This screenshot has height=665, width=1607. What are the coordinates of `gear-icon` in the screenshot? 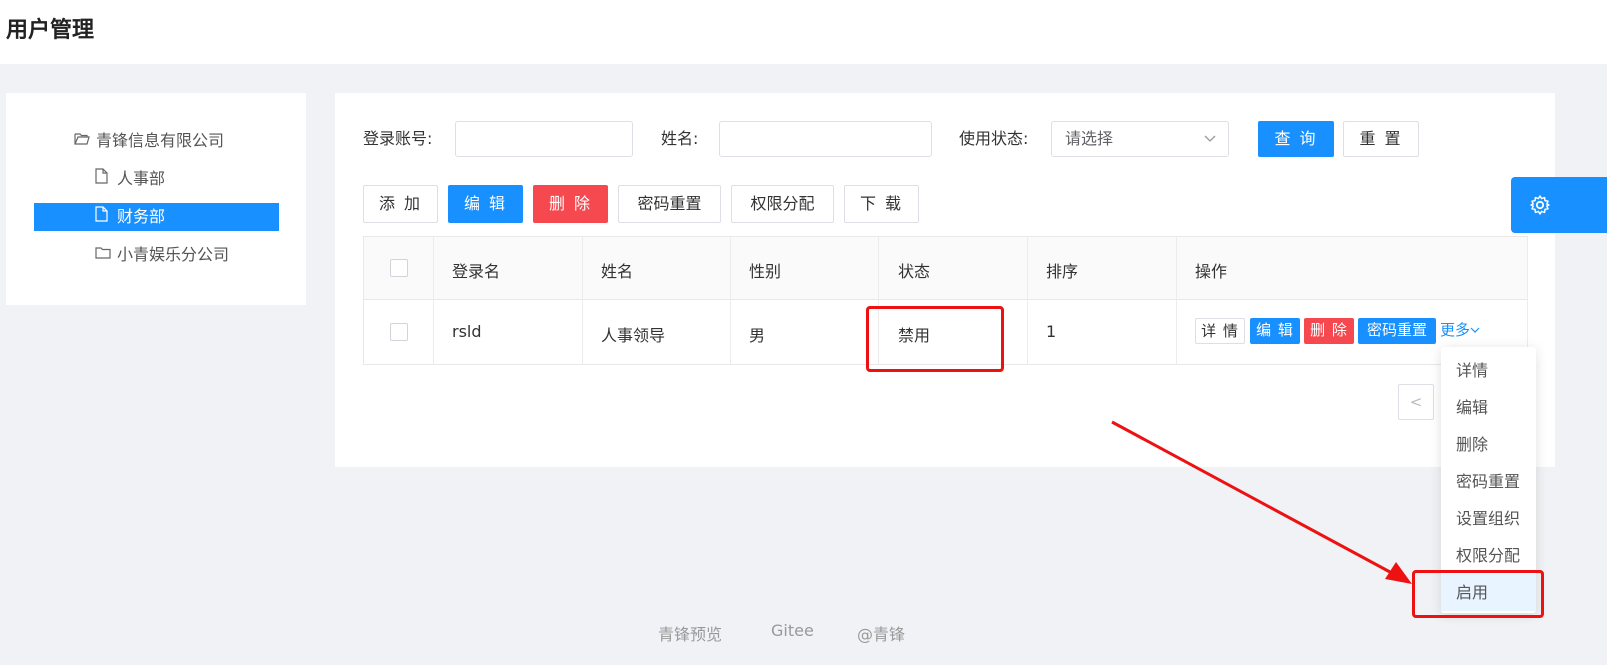 It's located at (1540, 207).